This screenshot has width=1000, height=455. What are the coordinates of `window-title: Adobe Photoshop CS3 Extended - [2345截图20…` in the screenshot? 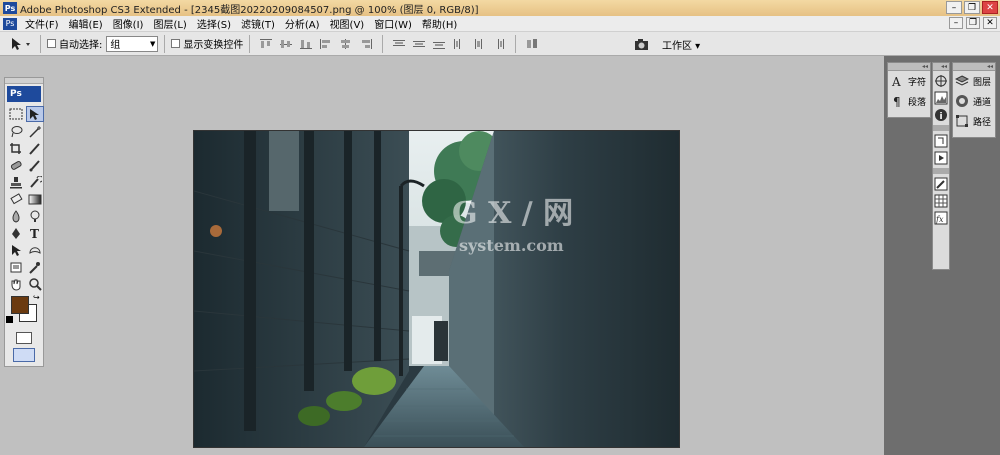 It's located at (249, 10).